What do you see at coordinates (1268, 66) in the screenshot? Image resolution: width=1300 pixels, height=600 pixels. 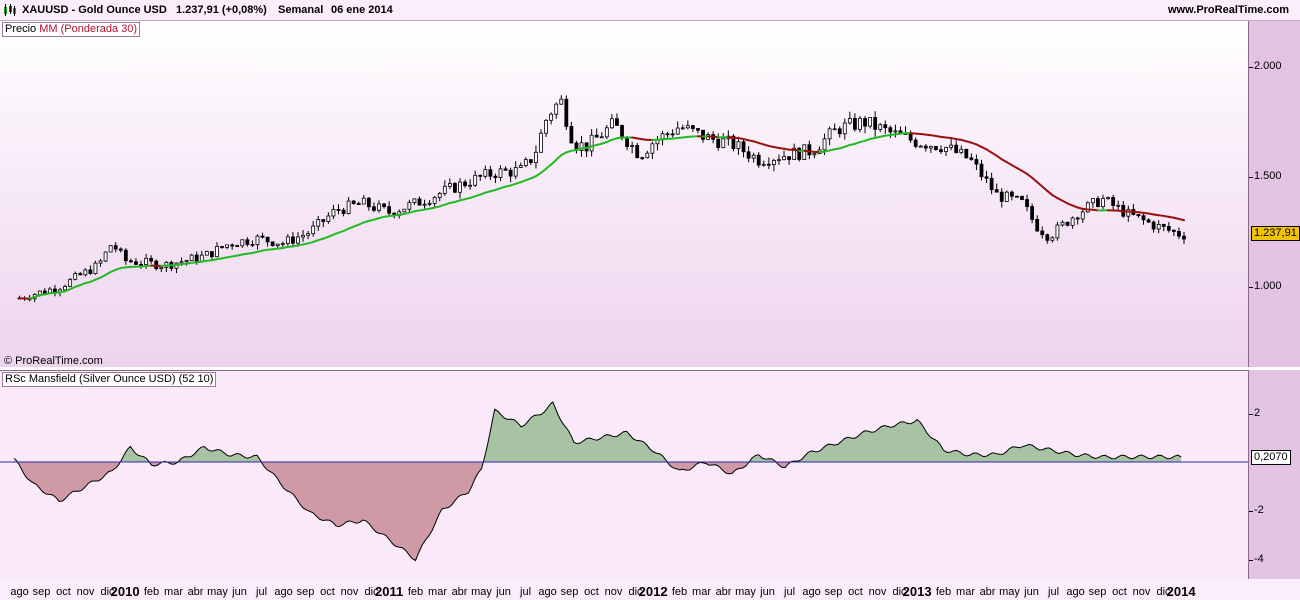 I see `y-tick-2000: 2.000` at bounding box center [1268, 66].